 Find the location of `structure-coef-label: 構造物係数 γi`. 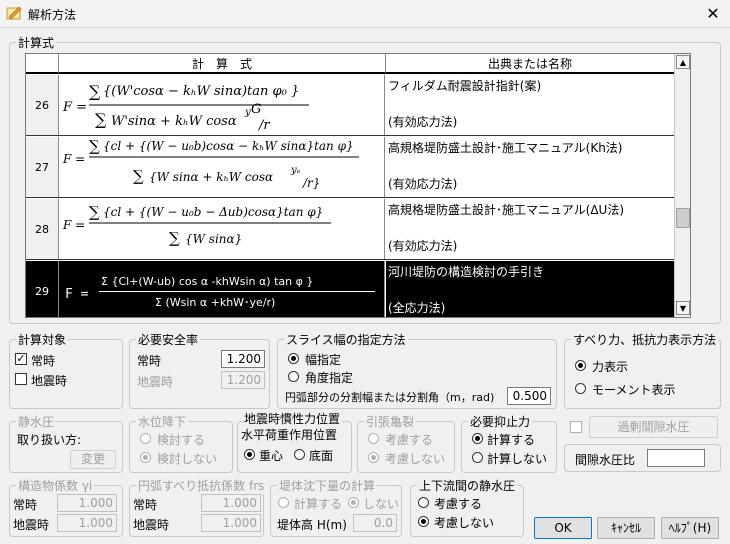

structure-coef-label: 構造物係数 γi is located at coordinates (55, 485).